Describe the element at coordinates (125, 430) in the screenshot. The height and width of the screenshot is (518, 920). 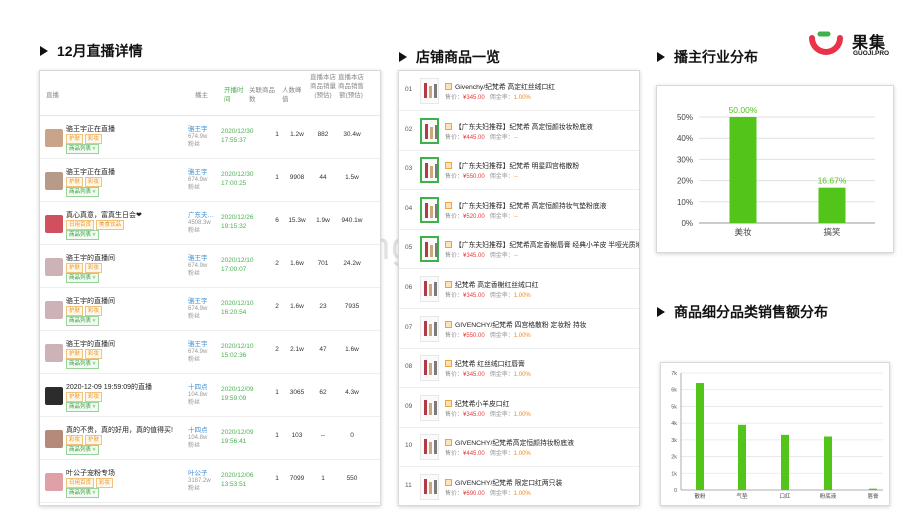
I see `live-title: 真的不贵，真的好用，真的值得买!` at that location.